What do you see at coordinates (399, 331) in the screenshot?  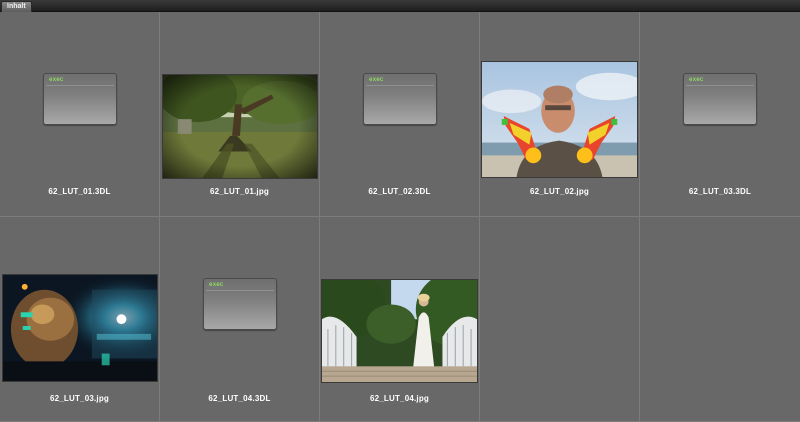 I see `image-thumbnail-bride-bridge` at bounding box center [399, 331].